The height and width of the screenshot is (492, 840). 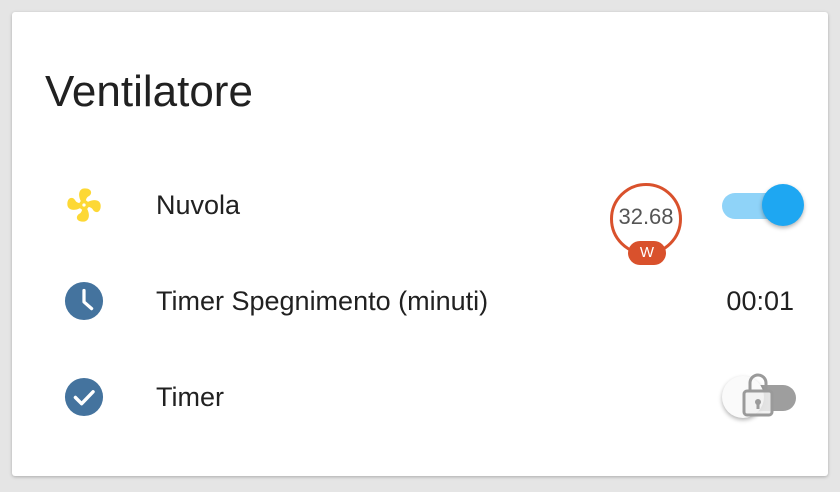 I want to click on nuvola-toggle, so click(x=763, y=205).